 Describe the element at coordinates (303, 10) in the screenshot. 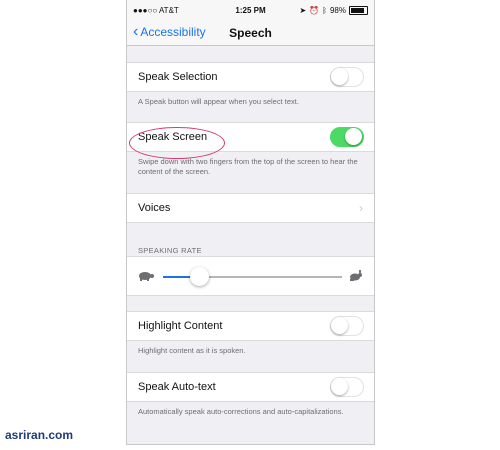

I see `location-icon: ➤` at that location.